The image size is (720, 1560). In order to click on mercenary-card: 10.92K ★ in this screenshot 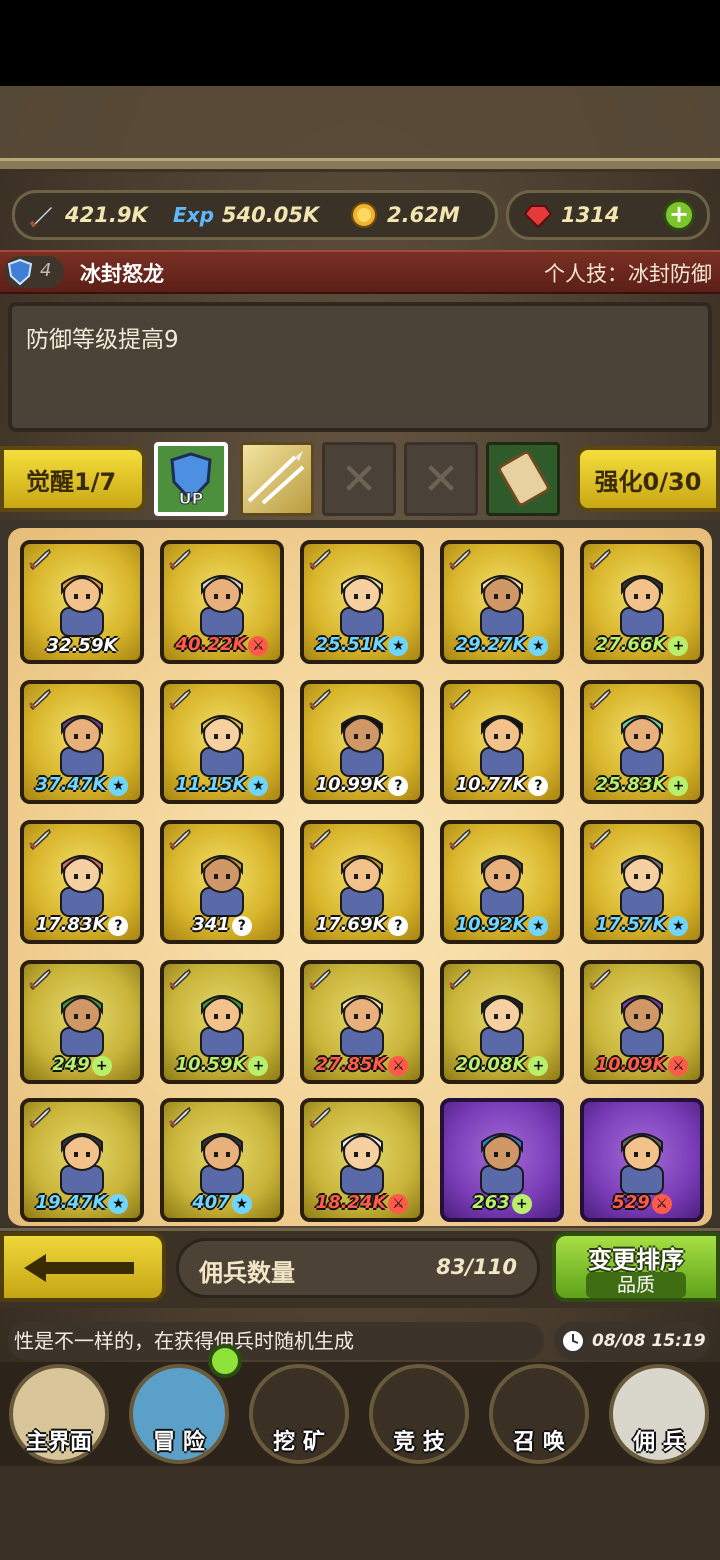, I will do `click(502, 882)`.